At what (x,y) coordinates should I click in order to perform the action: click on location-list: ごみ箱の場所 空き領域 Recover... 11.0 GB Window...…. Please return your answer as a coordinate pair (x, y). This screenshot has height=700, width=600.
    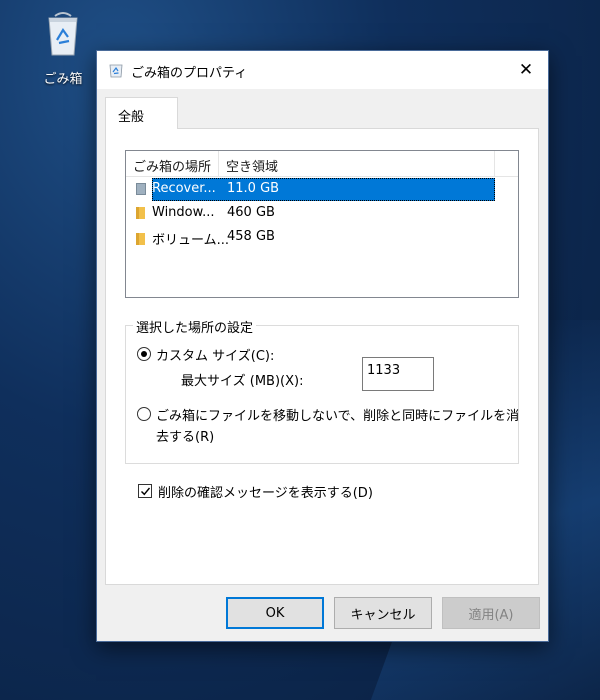
    Looking at the image, I should click on (322, 224).